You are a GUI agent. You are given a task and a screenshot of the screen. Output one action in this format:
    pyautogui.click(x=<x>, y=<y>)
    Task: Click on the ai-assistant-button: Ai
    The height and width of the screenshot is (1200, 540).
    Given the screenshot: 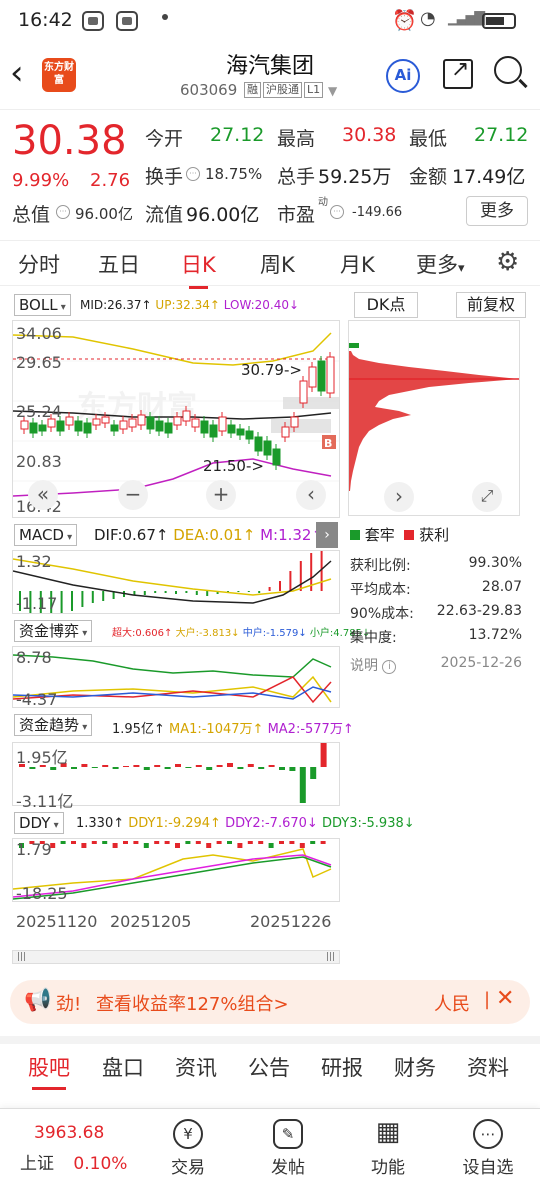 What is the action you would take?
    pyautogui.click(x=403, y=76)
    